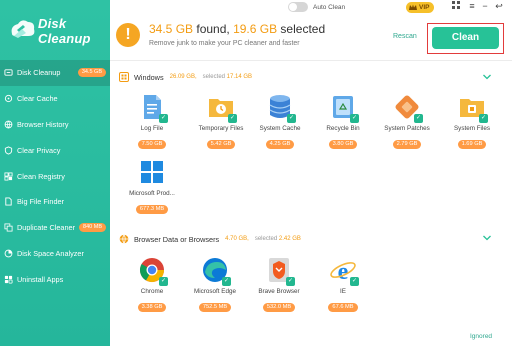 The width and height of the screenshot is (512, 346). What do you see at coordinates (39, 73) in the screenshot?
I see `sidebar-item-label: Disk Cleanup` at bounding box center [39, 73].